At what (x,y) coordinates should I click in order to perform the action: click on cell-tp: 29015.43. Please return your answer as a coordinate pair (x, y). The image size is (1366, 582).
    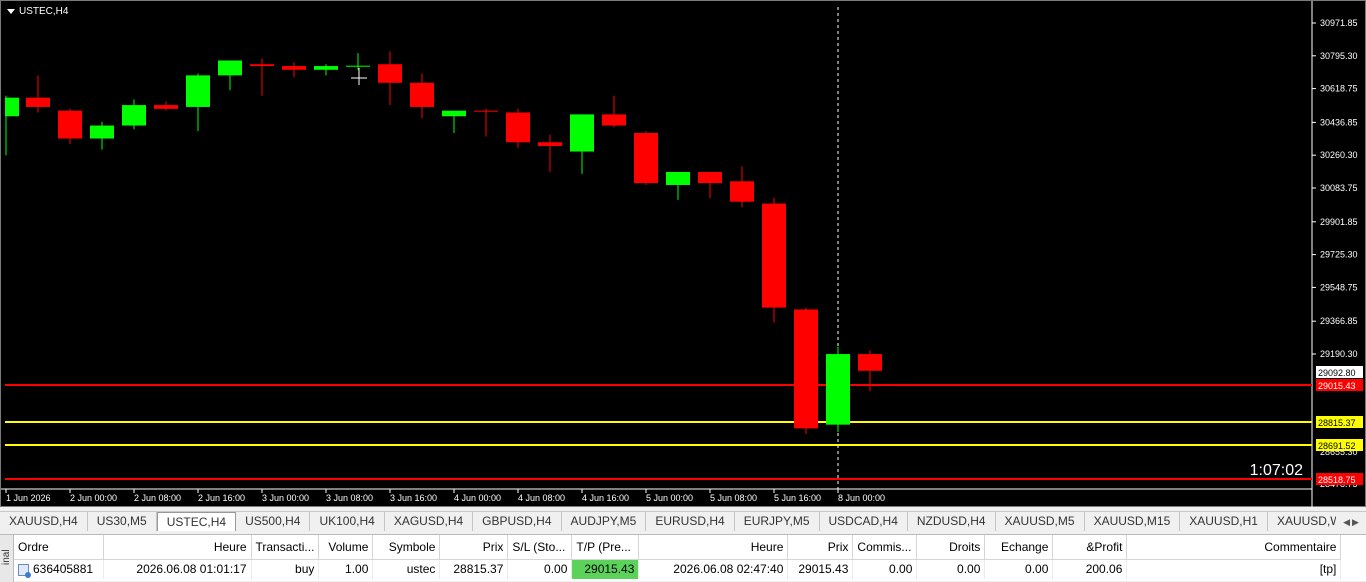
    Looking at the image, I should click on (605, 569).